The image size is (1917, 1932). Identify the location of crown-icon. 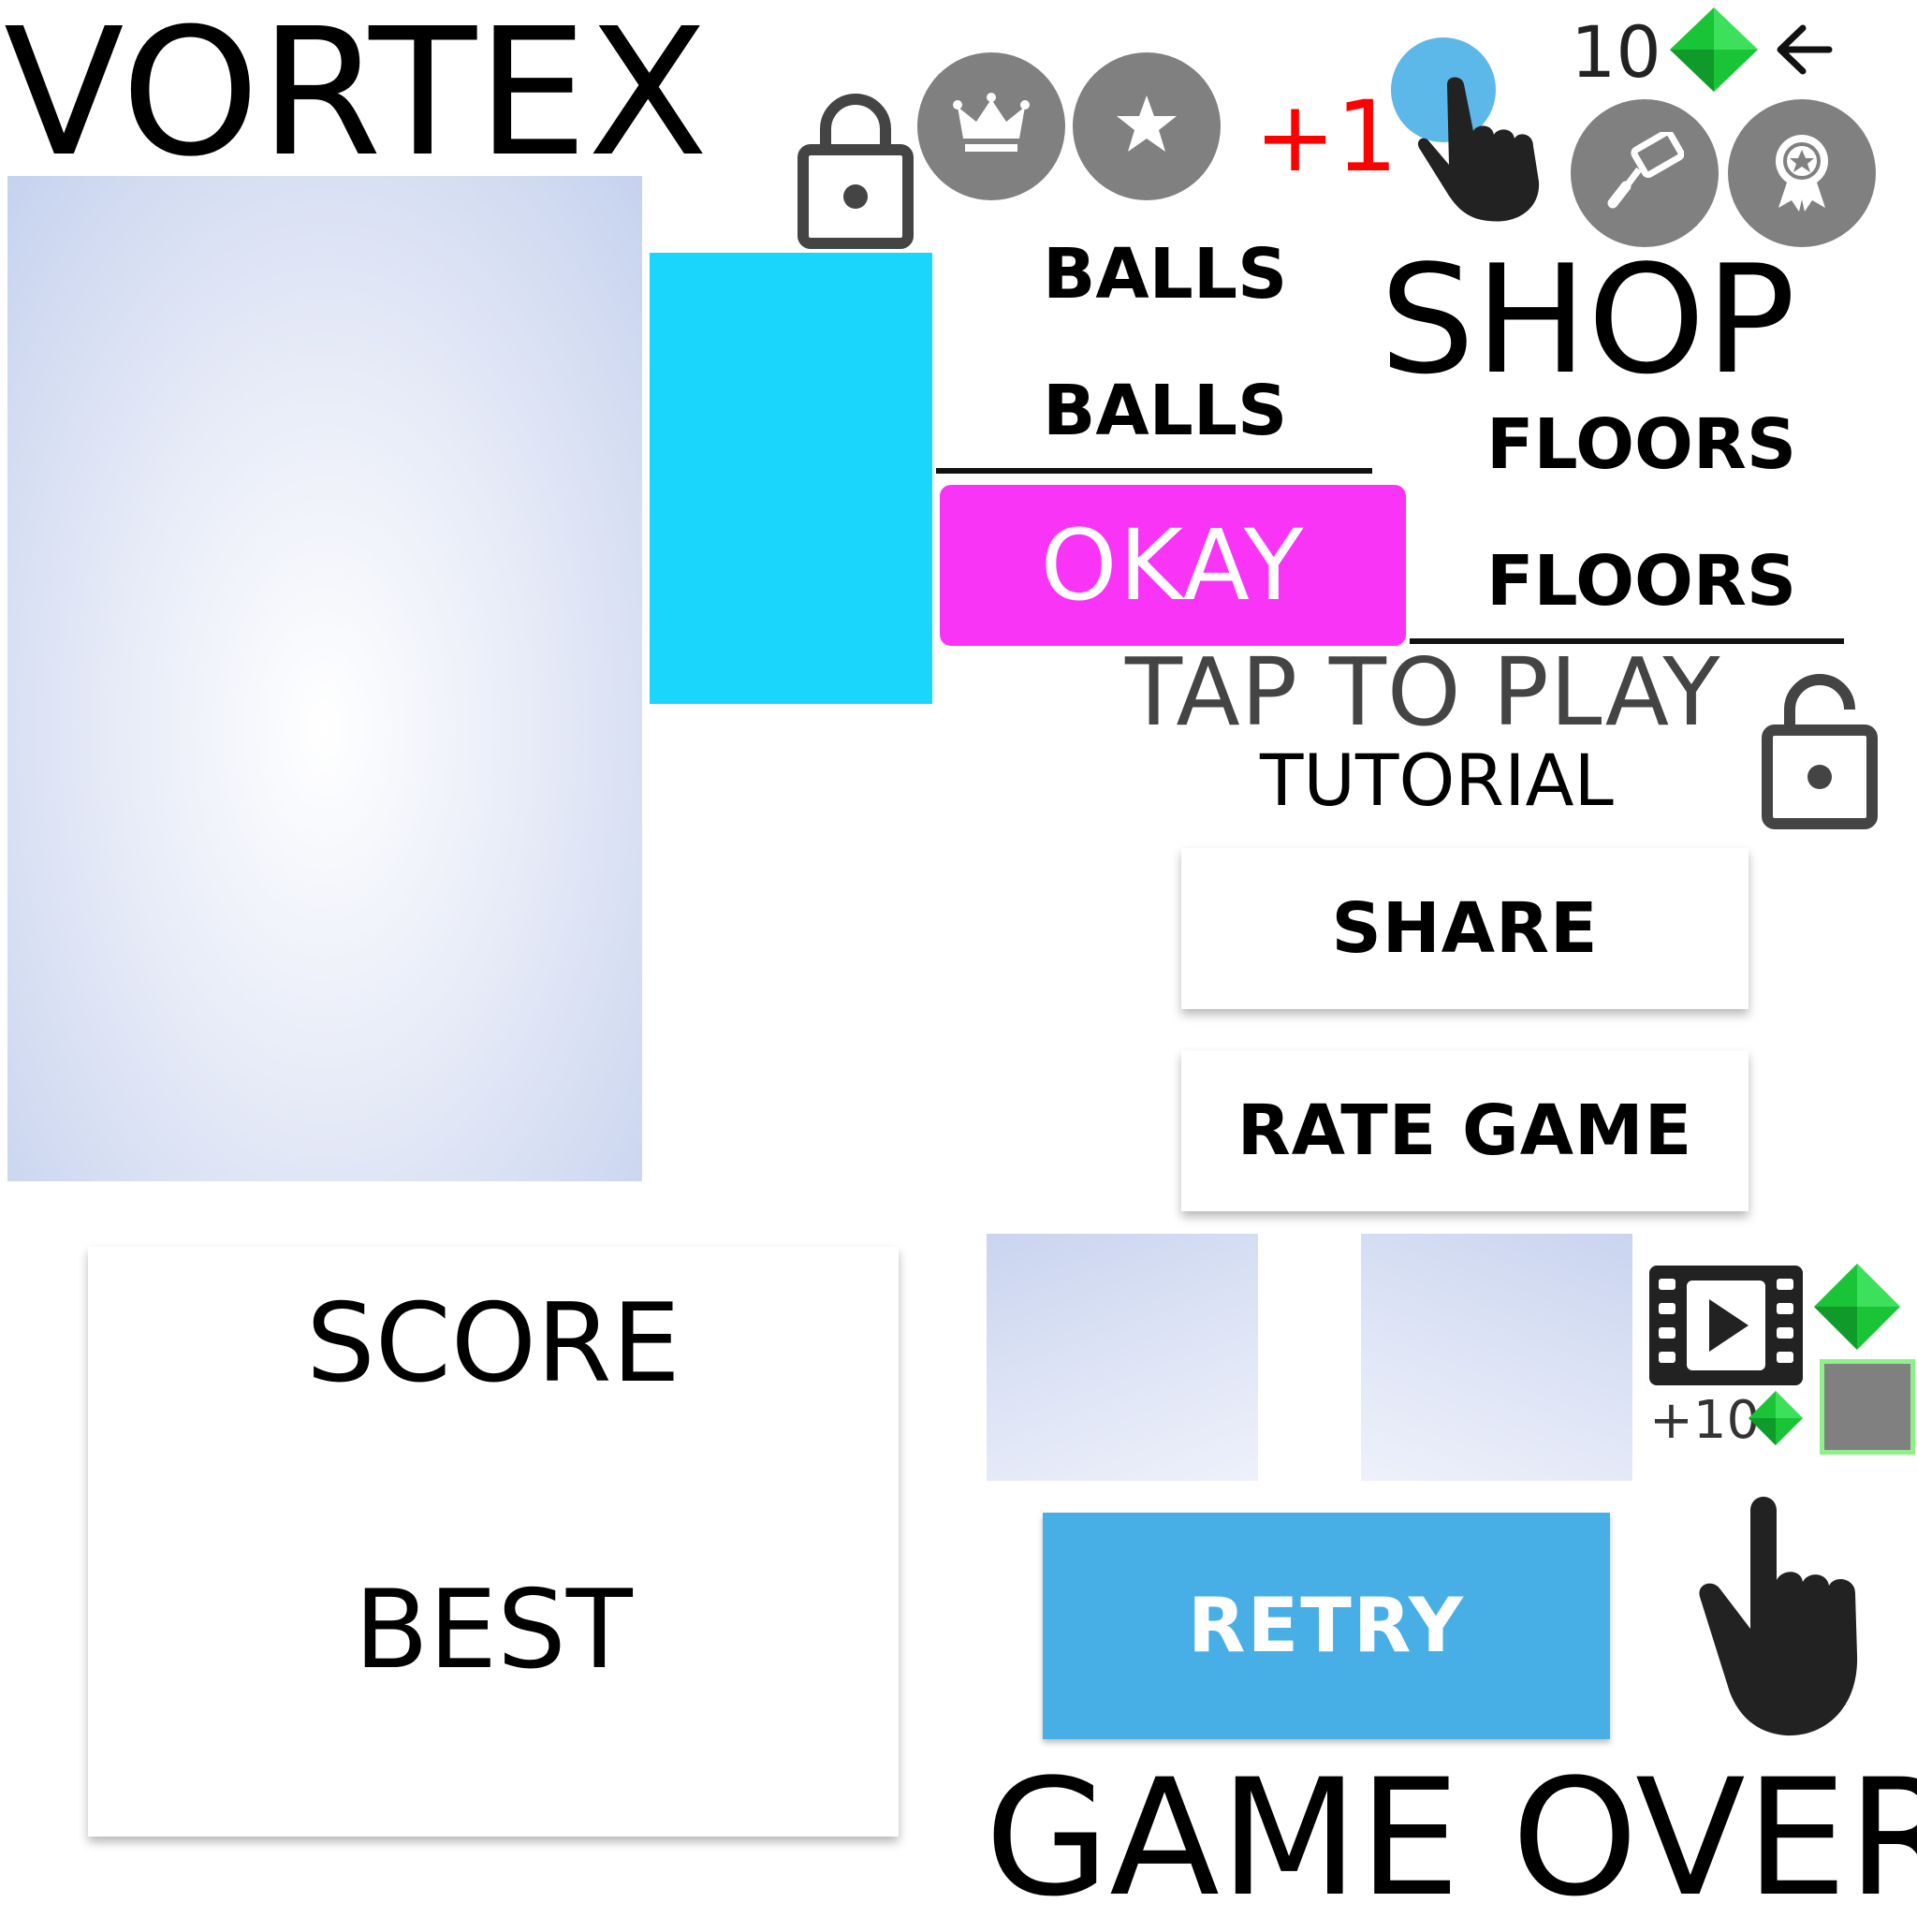
(991, 126).